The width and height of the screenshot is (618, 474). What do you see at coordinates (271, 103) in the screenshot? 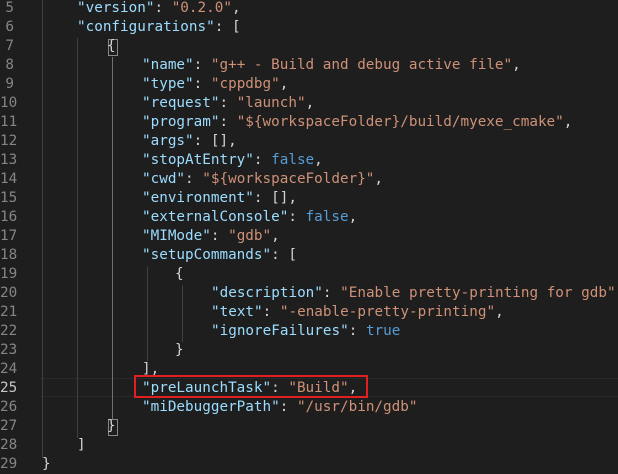
I see `json-string: "launch"` at bounding box center [271, 103].